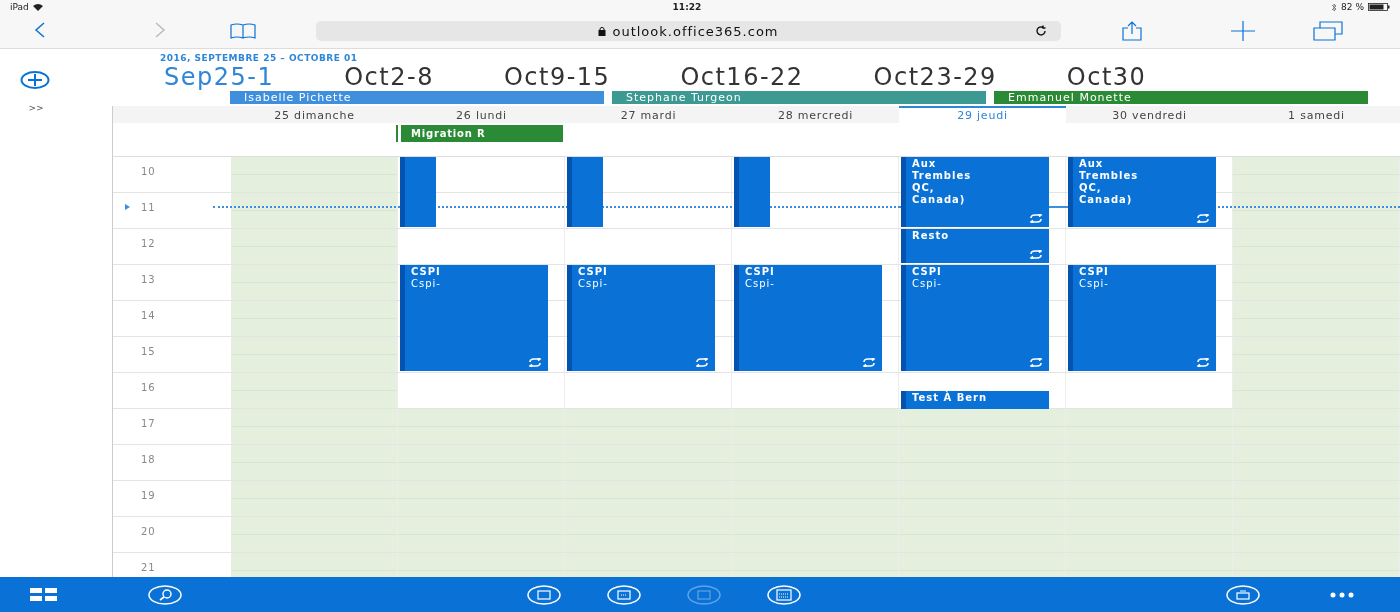 The width and height of the screenshot is (1400, 612). Describe the element at coordinates (389, 76) in the screenshot. I see `week-tab: Oct2-8` at that location.